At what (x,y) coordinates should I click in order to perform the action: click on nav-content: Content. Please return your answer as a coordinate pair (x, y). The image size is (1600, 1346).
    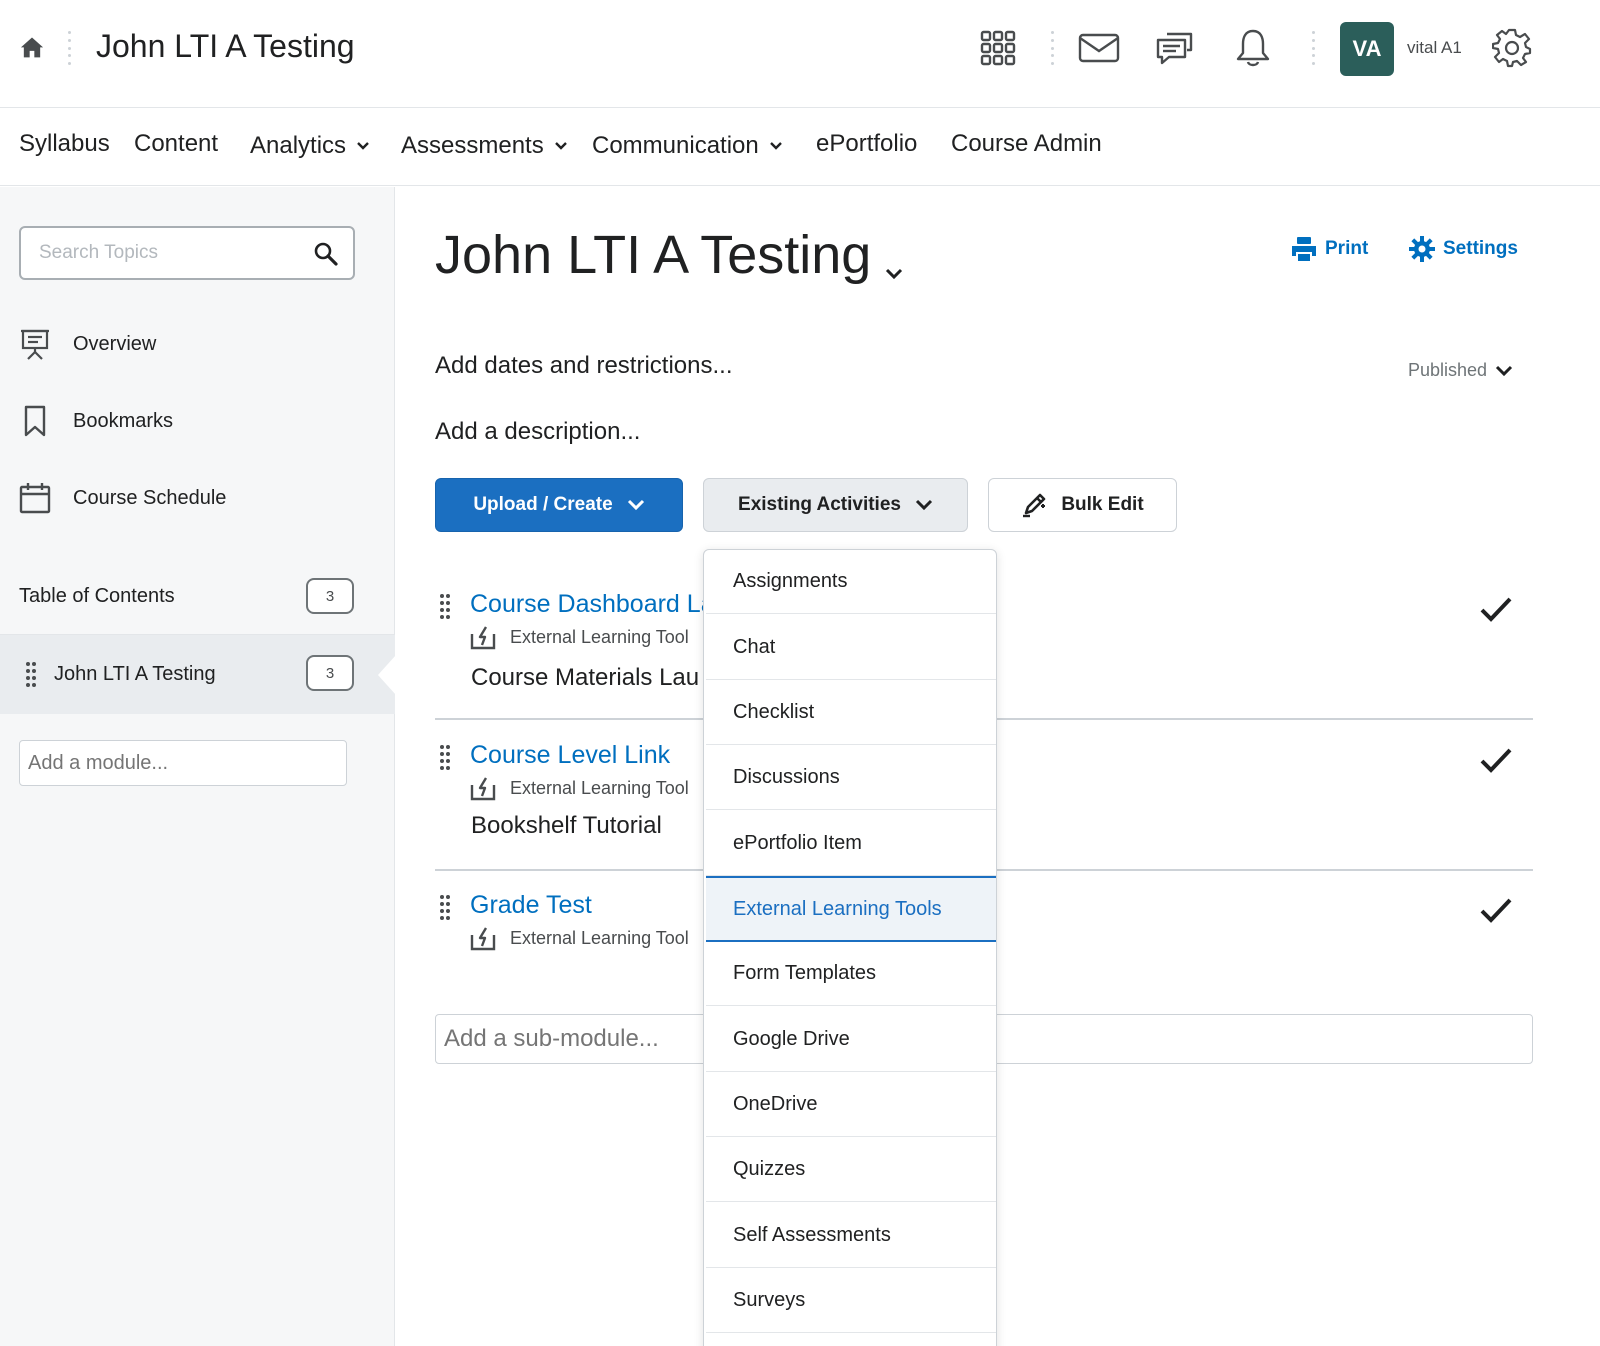
    Looking at the image, I should click on (176, 144).